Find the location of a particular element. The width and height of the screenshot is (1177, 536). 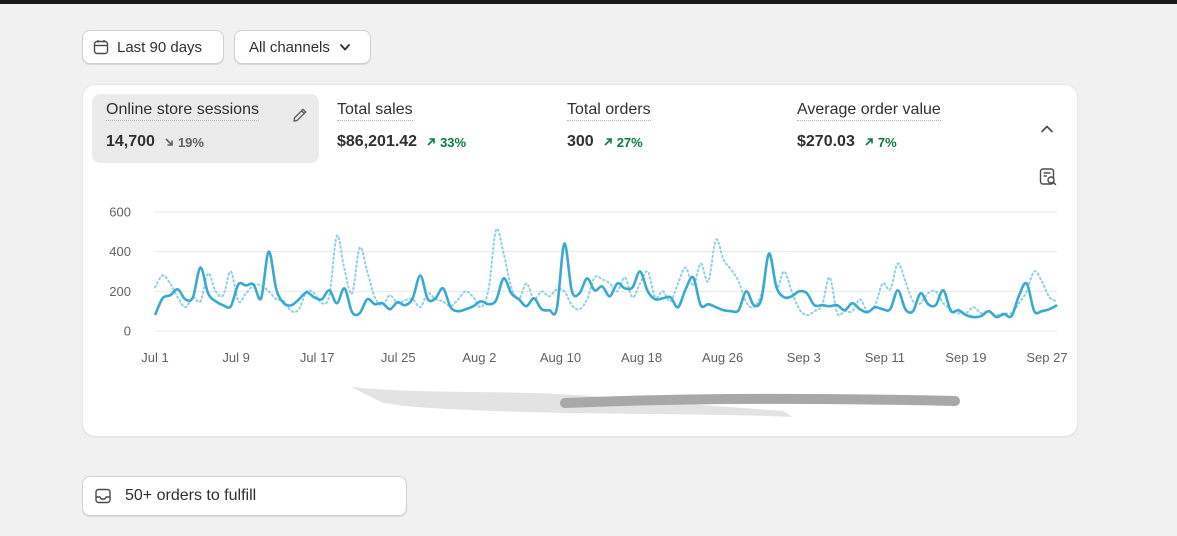

x-tick-label: Jul 9 is located at coordinates (235, 357).